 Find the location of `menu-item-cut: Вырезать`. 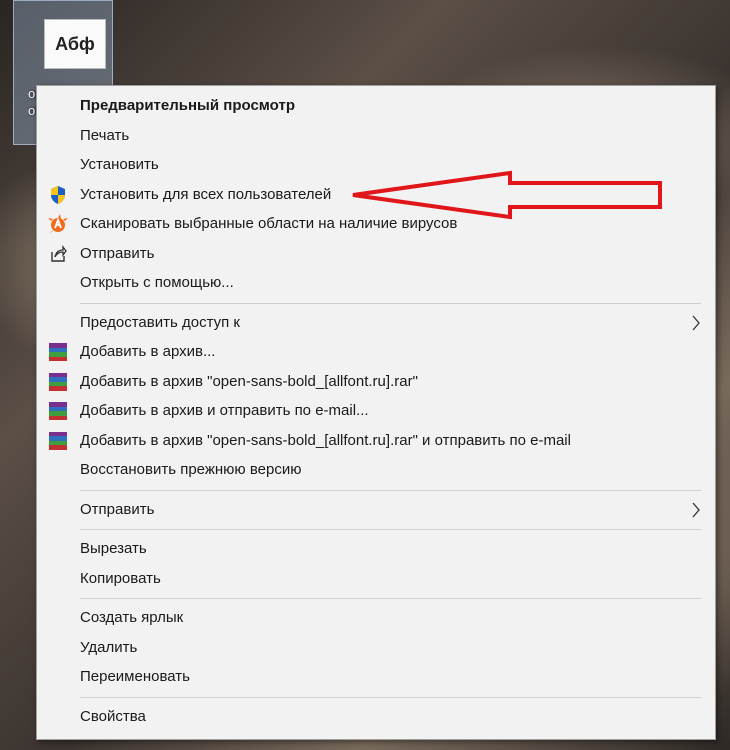

menu-item-cut: Вырезать is located at coordinates (376, 549).